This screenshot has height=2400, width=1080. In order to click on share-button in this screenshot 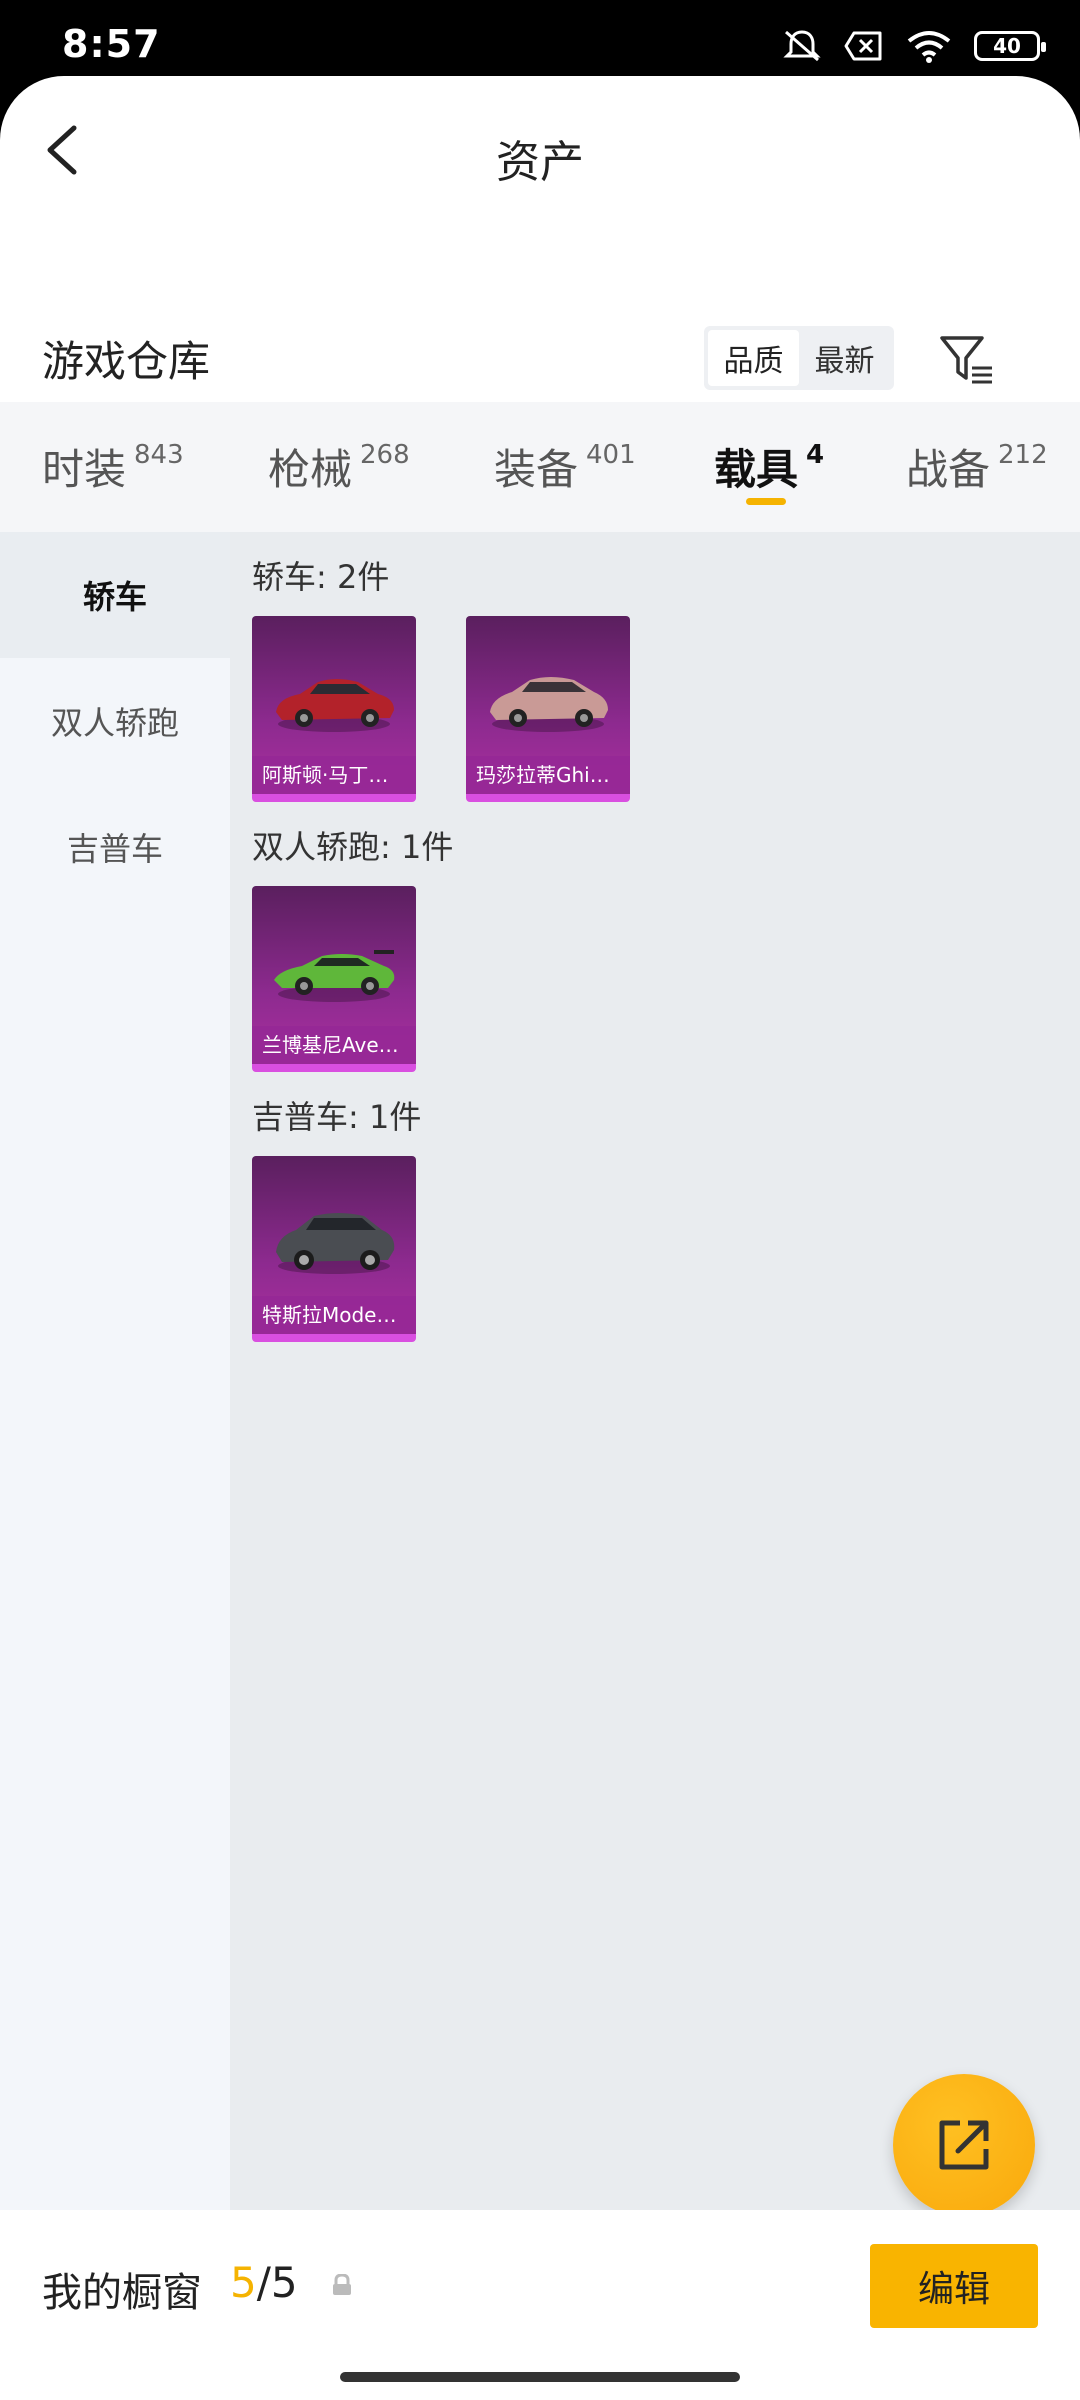, I will do `click(964, 2145)`.